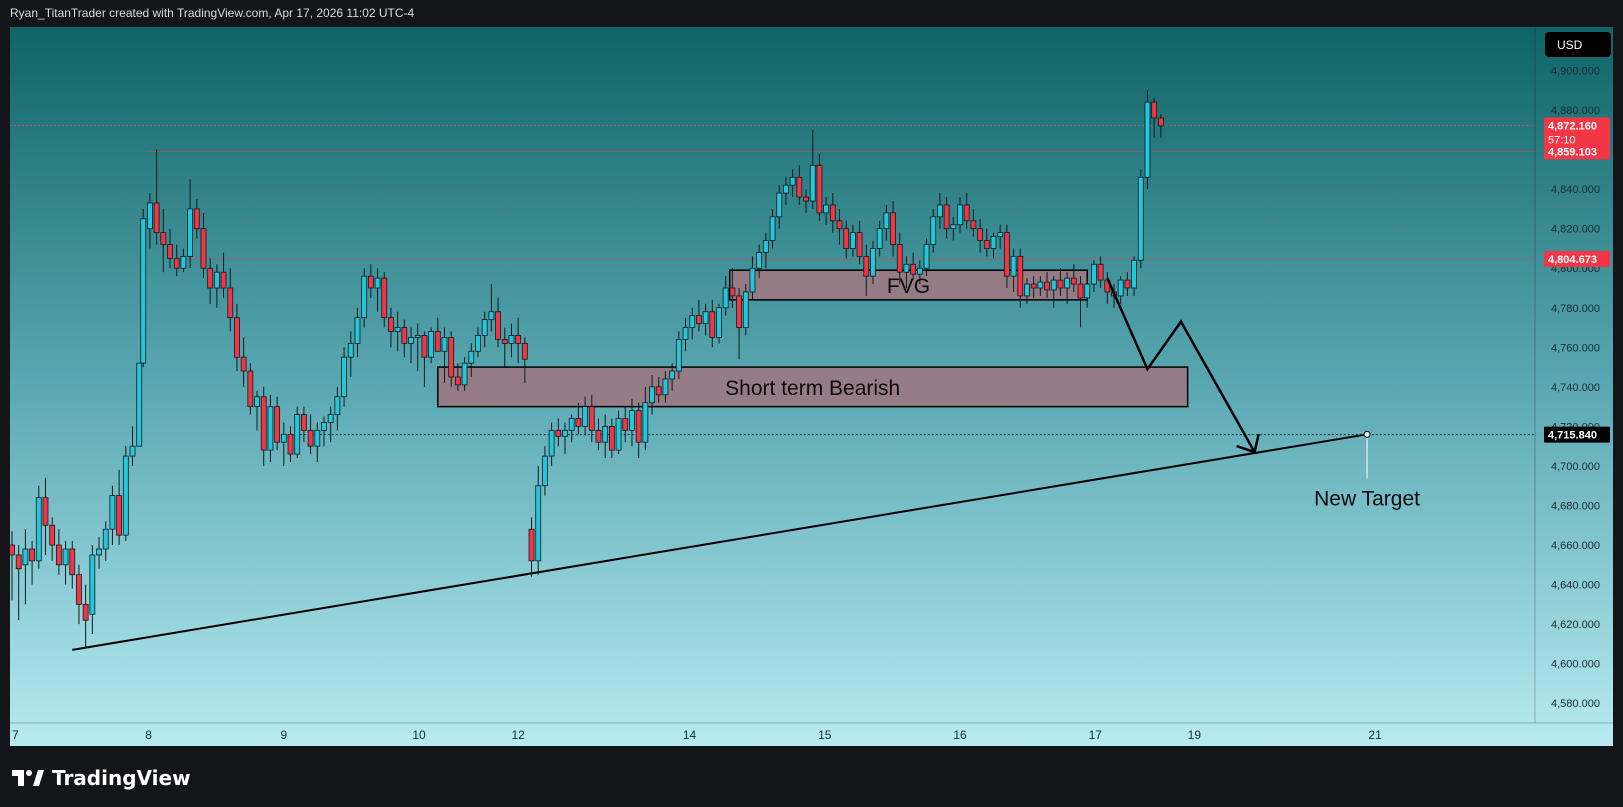 This screenshot has width=1623, height=807. Describe the element at coordinates (1577, 151) in the screenshot. I see `price-badge: 4,859.103` at that location.